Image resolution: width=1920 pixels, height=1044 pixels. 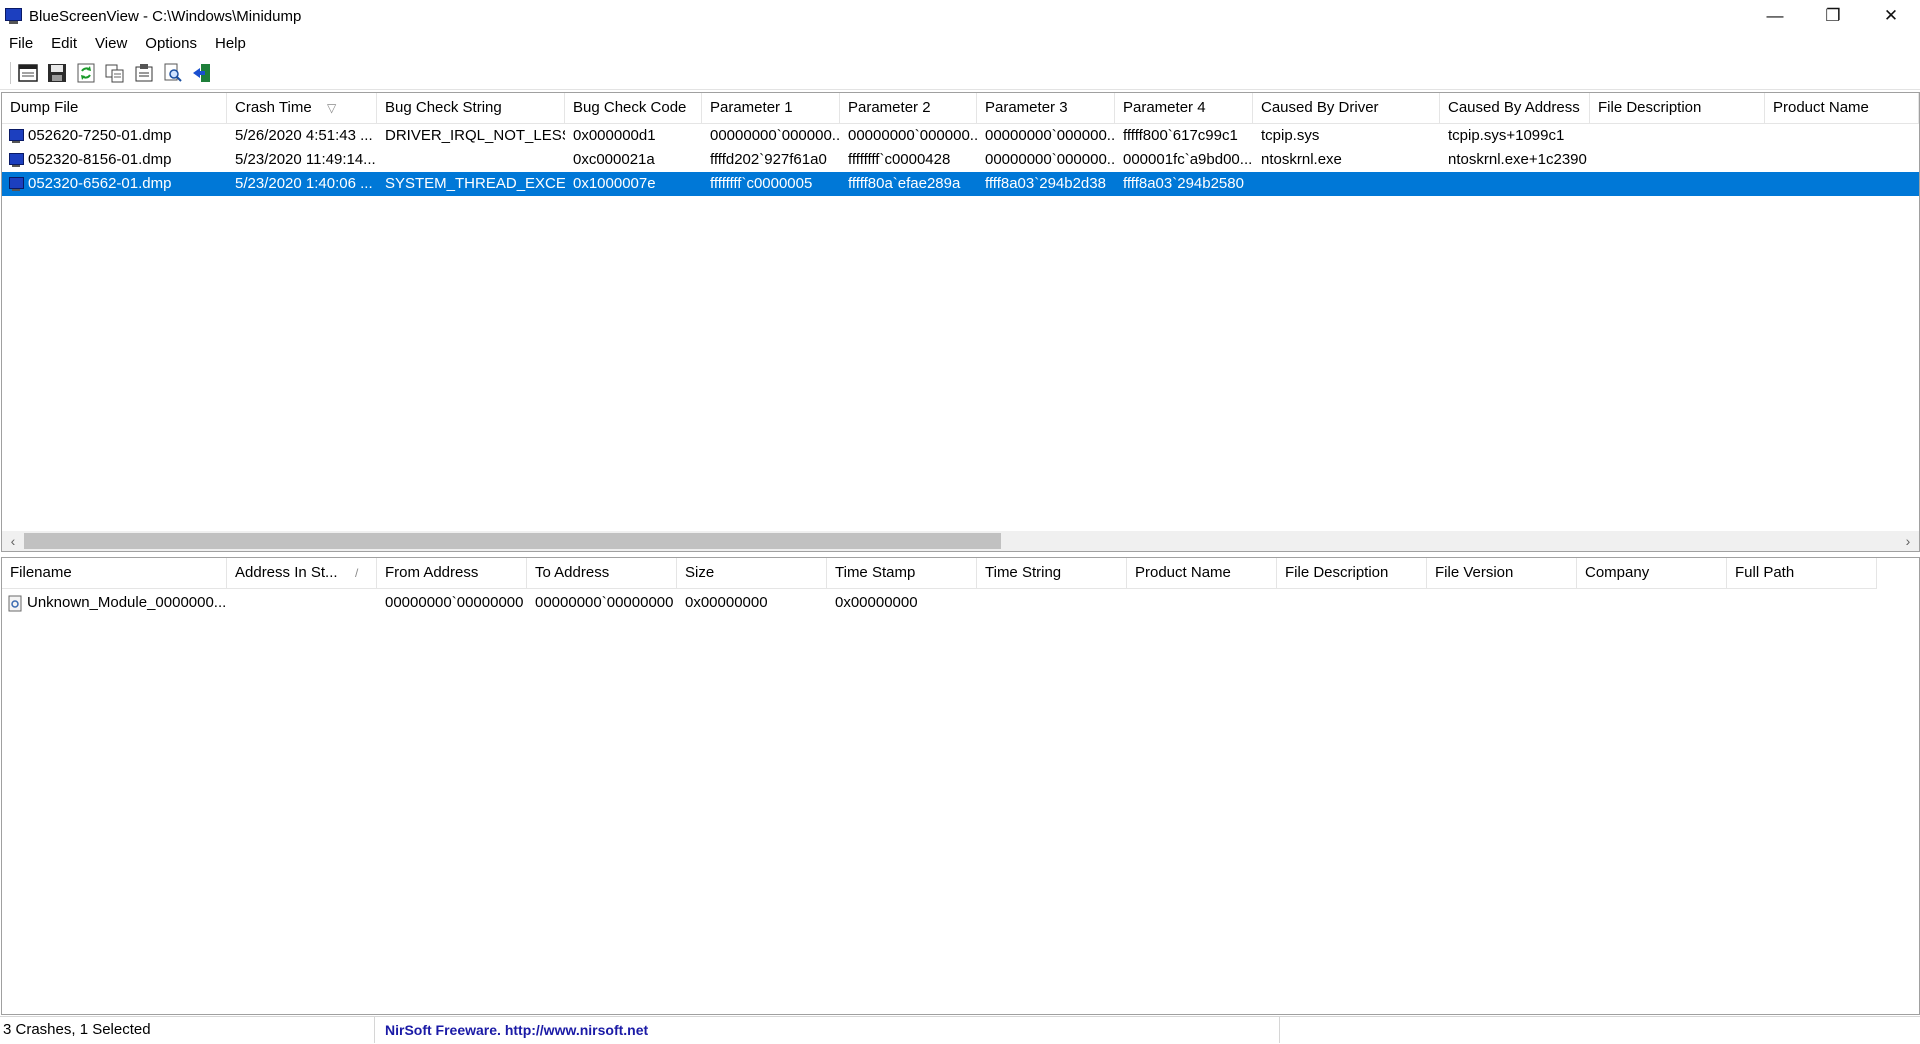 What do you see at coordinates (111, 43) in the screenshot?
I see `menu-view: View` at bounding box center [111, 43].